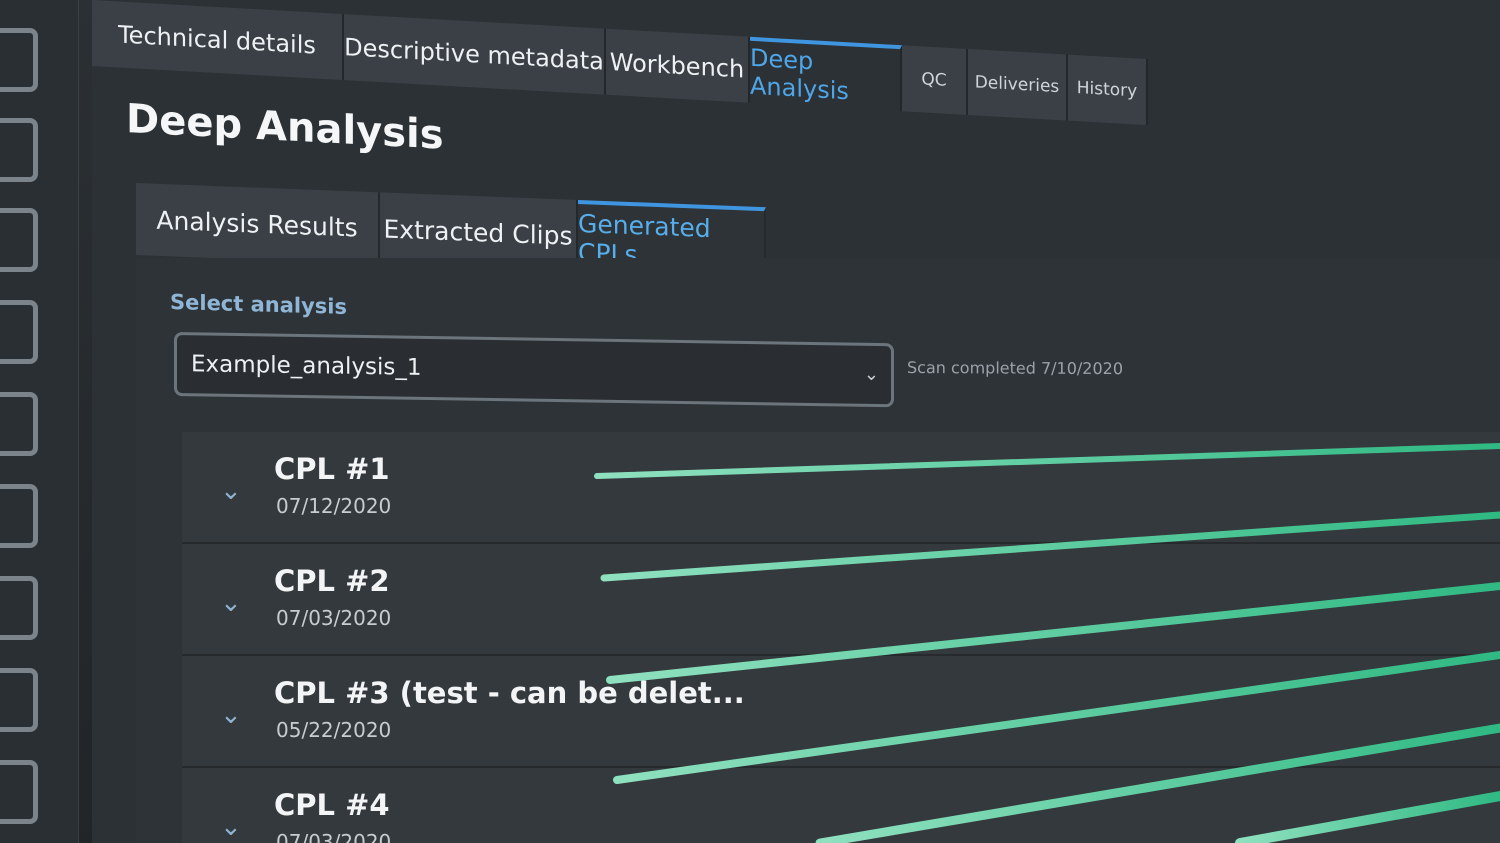  What do you see at coordinates (332, 581) in the screenshot?
I see `cpl-title: CPL #2` at bounding box center [332, 581].